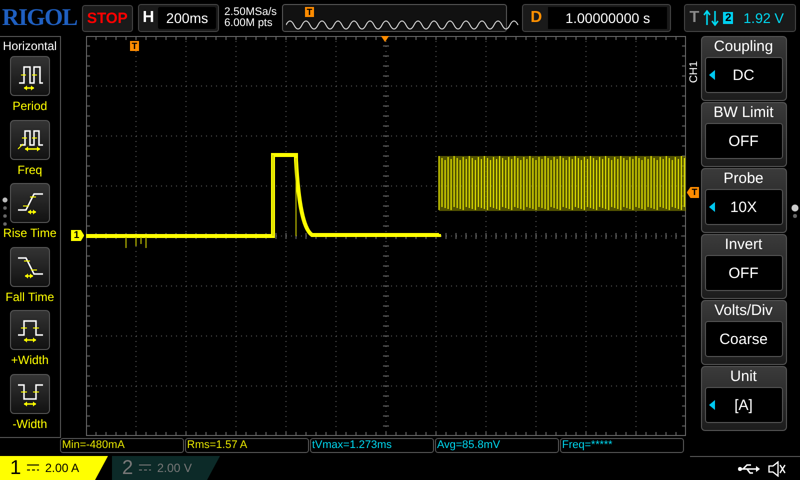  I want to click on softkey-title: Unit, so click(743, 377).